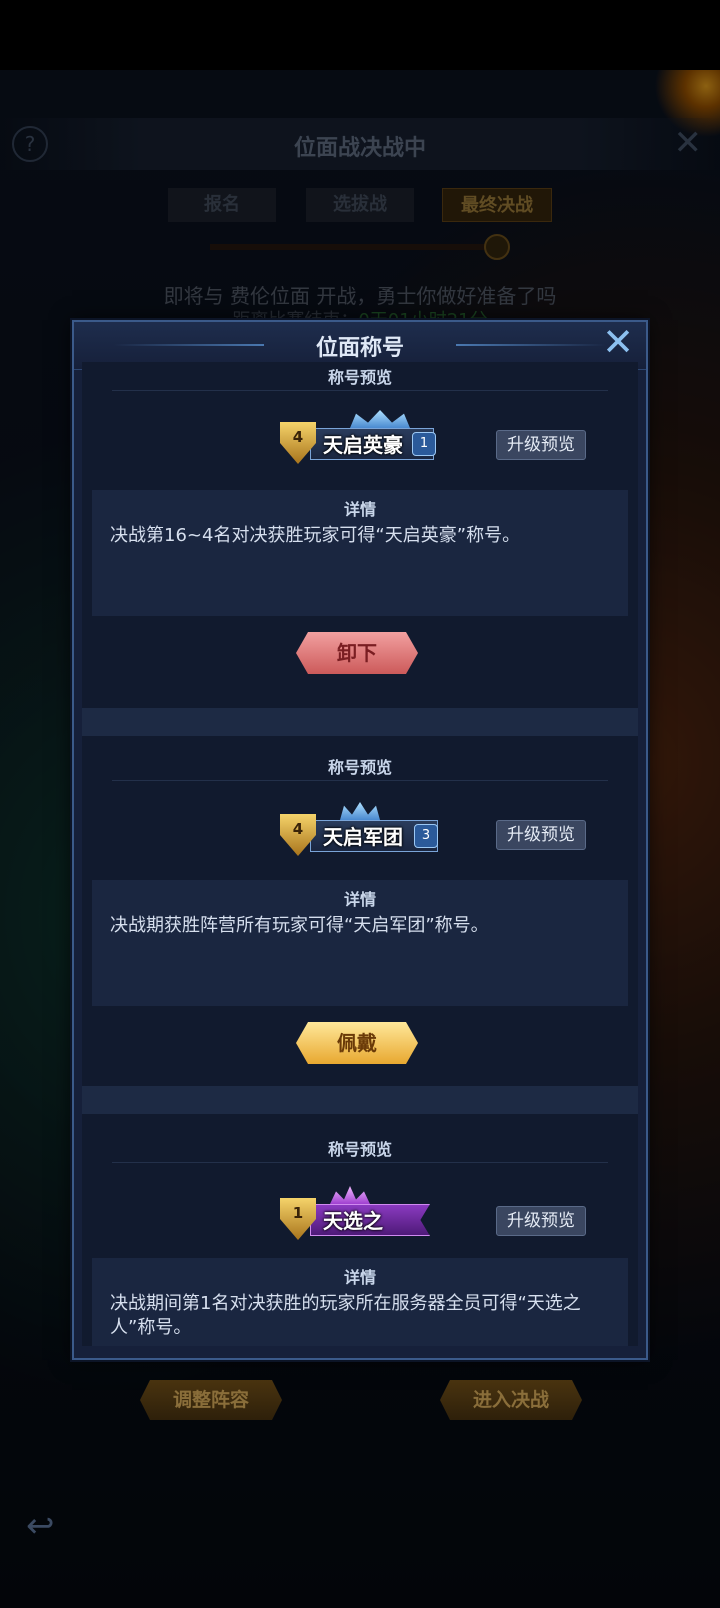  I want to click on detail-box: 详情 决战期获胜阵营所有玩家可得“天启军团”称号。, so click(360, 943).